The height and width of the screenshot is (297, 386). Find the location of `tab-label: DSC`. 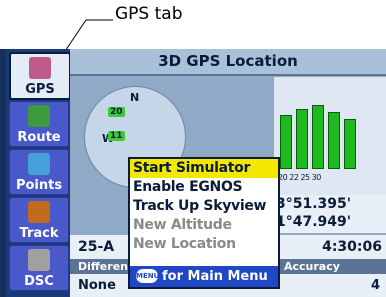

tab-label: DSC is located at coordinates (39, 281).